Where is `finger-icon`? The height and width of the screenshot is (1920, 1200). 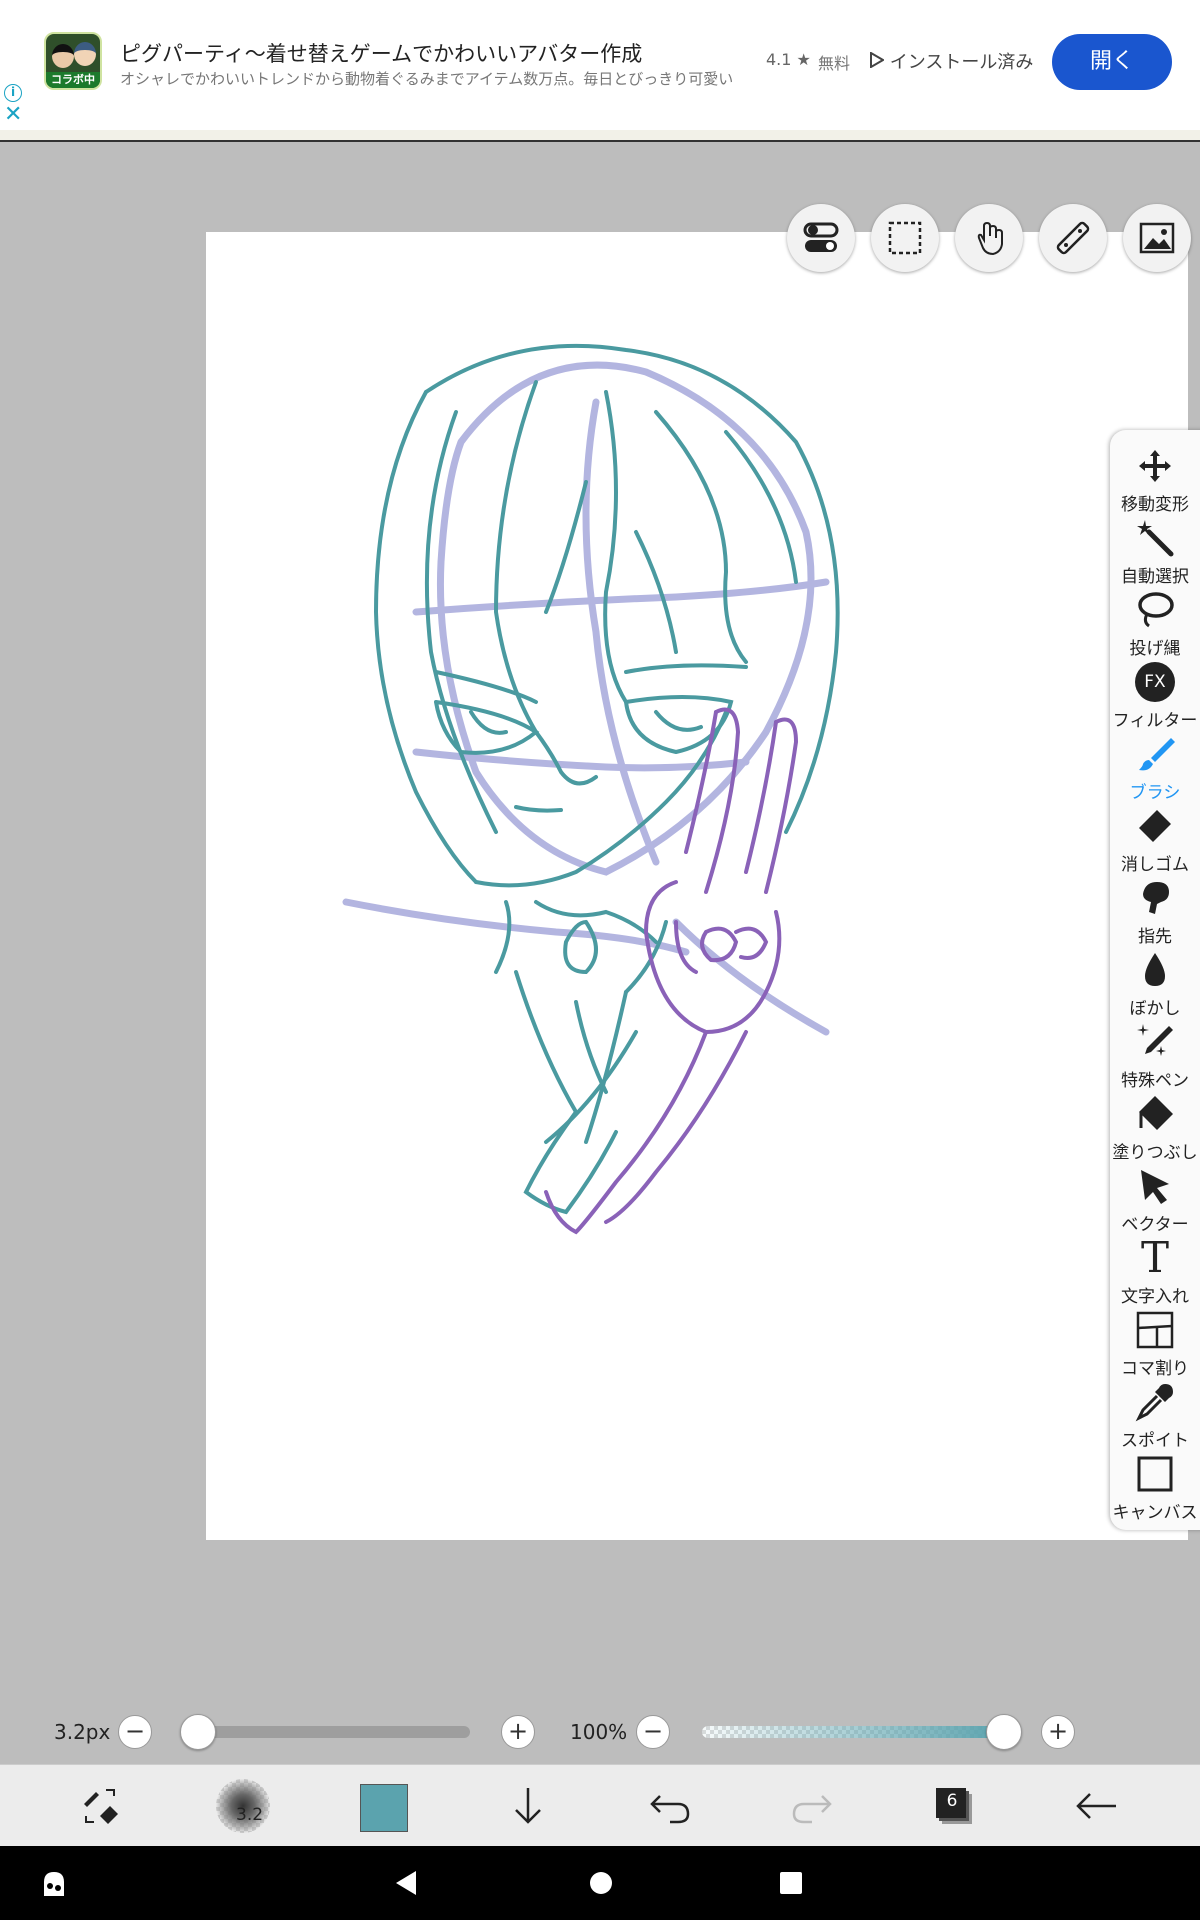 finger-icon is located at coordinates (1156, 898).